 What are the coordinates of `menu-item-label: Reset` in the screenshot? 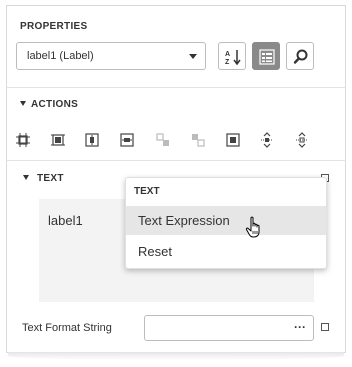 It's located at (155, 251).